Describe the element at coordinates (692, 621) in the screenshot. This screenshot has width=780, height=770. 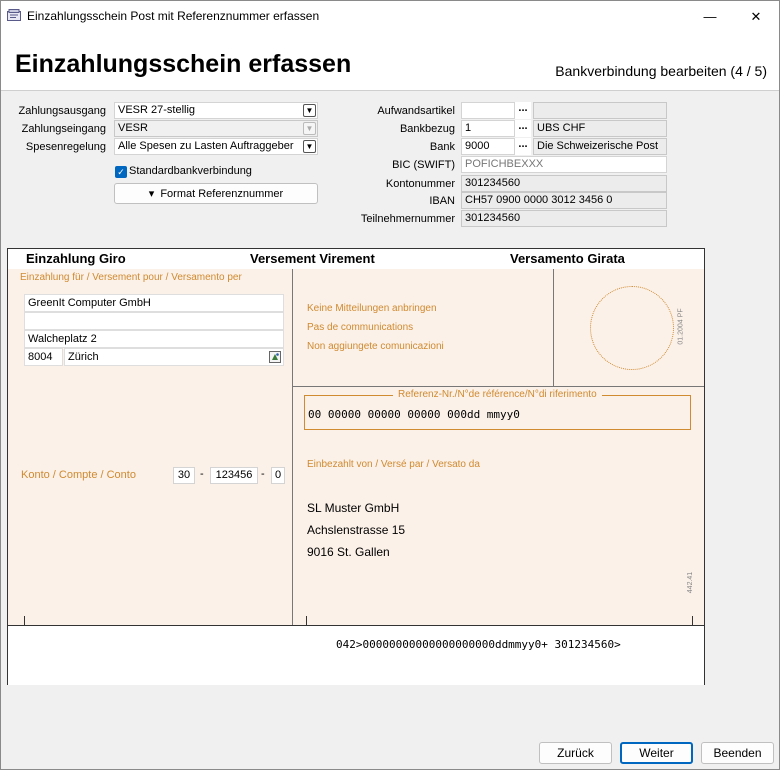
I see `tick-mark-right` at that location.